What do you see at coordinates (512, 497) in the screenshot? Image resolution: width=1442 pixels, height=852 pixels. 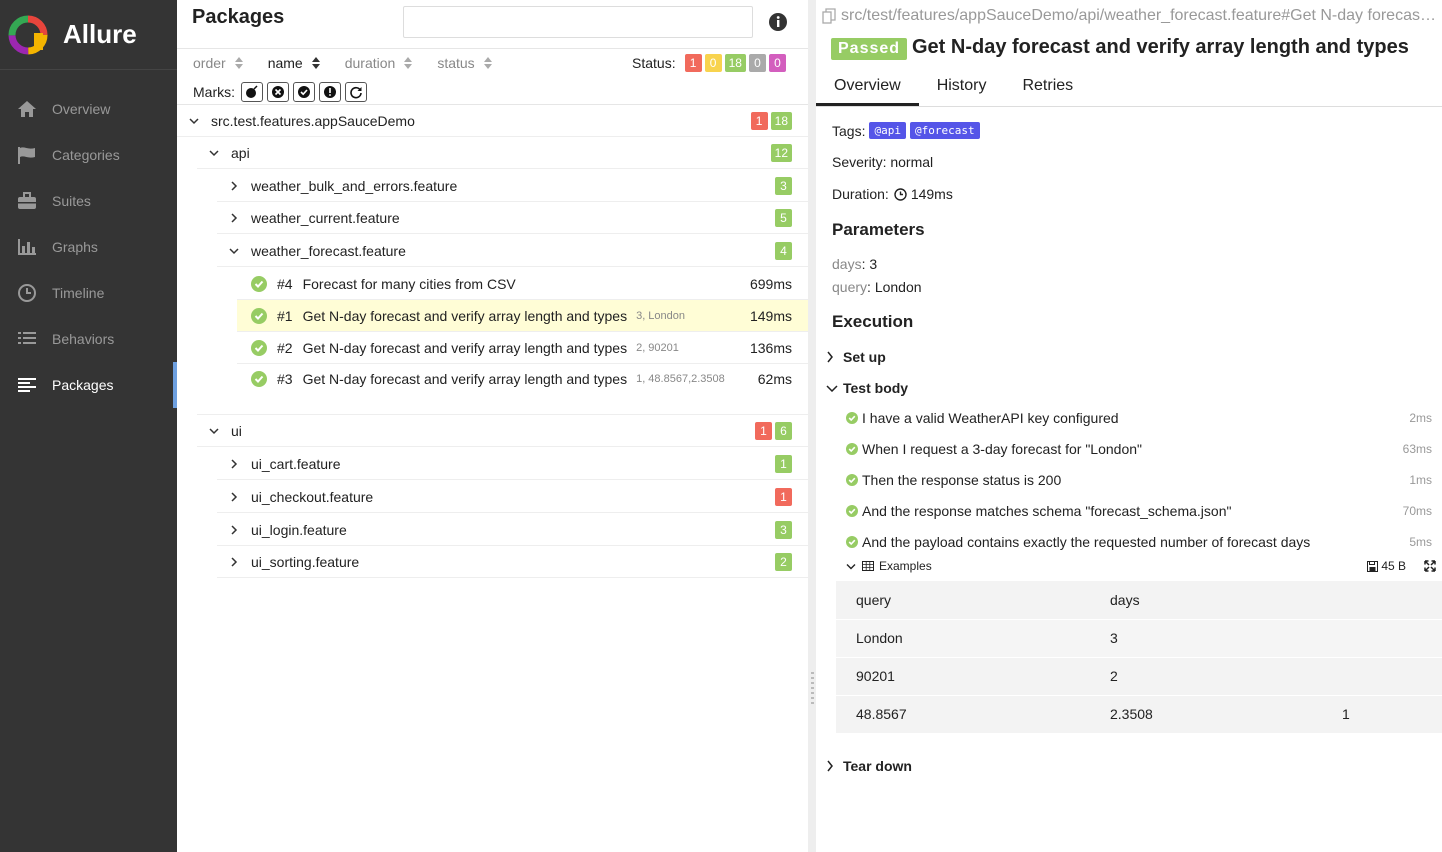 I see `tree-group-feature: ui_checkout.feature 1` at bounding box center [512, 497].